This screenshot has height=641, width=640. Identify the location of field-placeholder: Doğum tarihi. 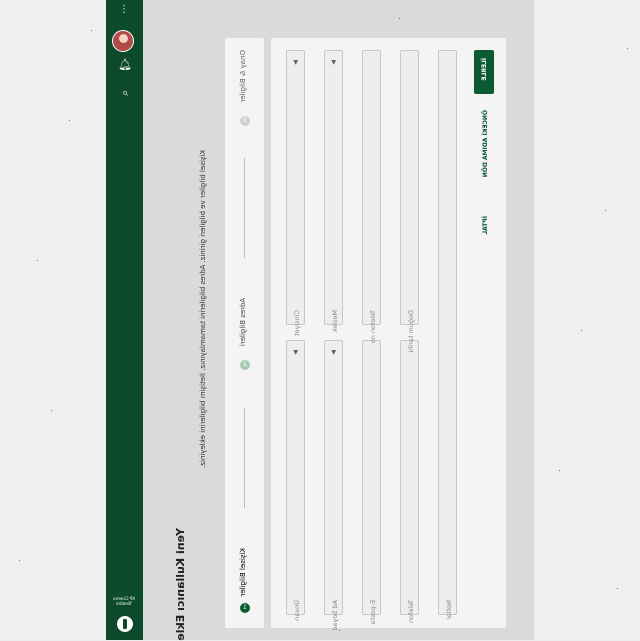
(411, 331).